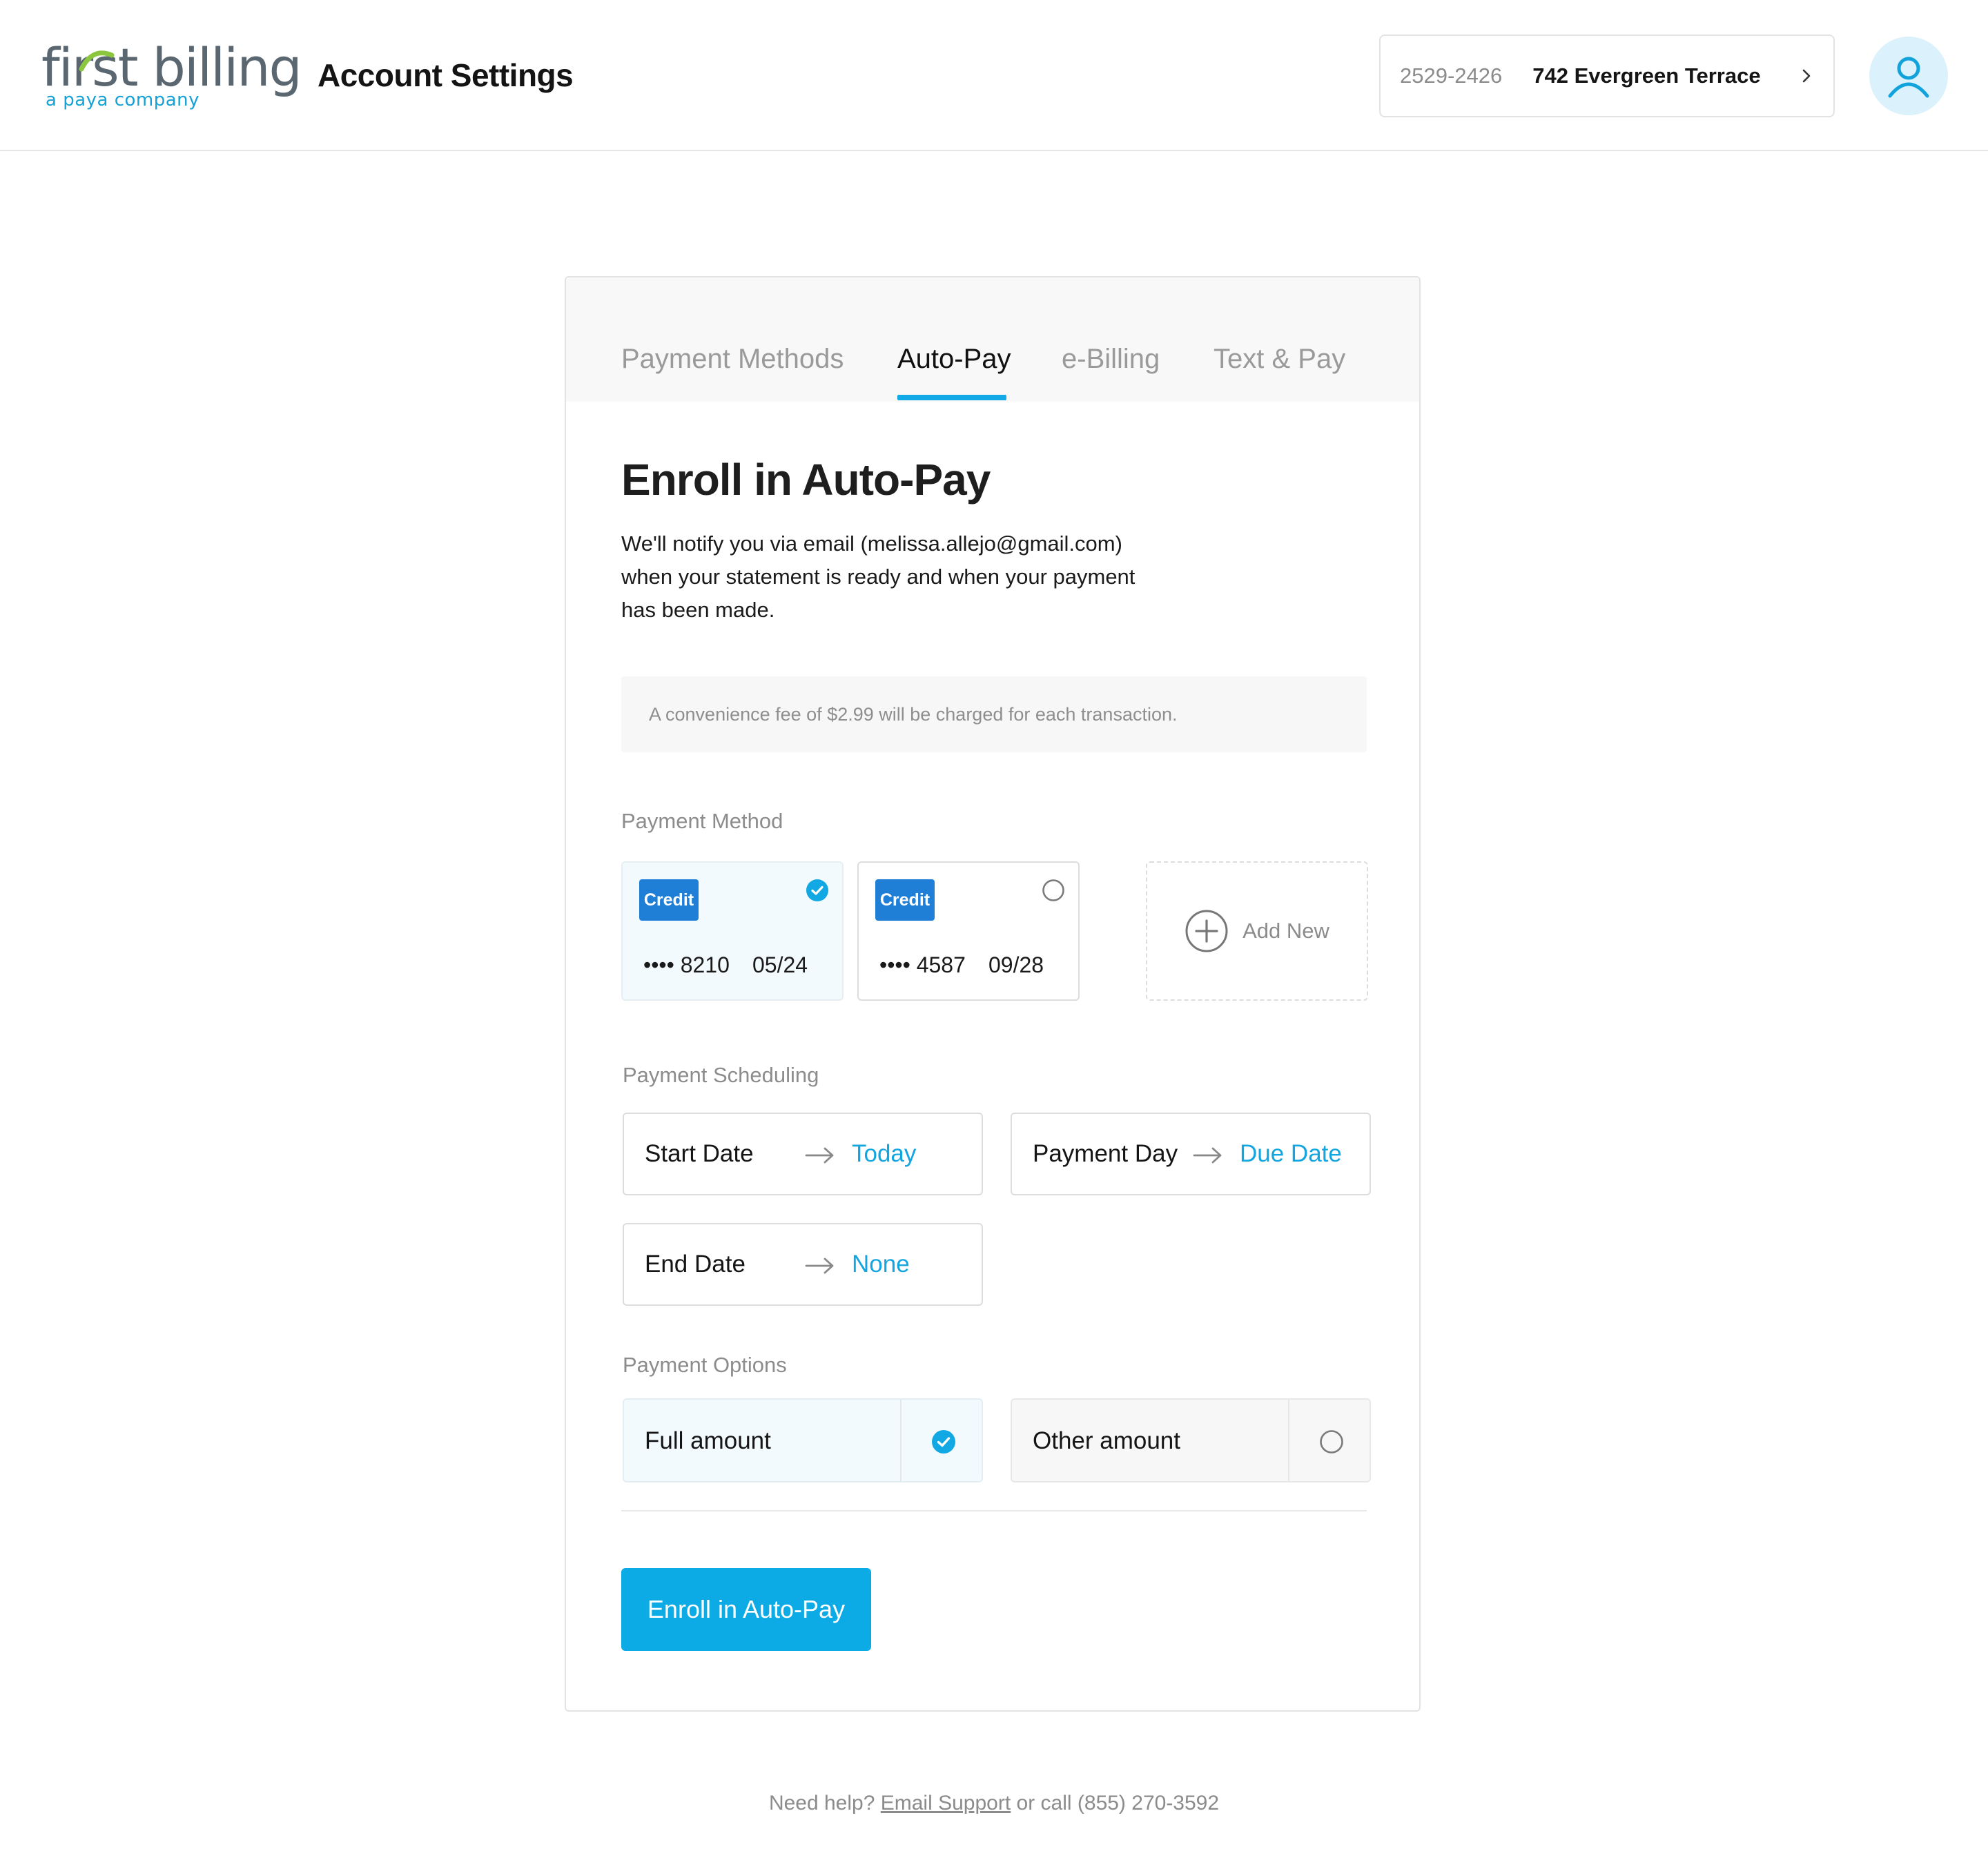 The width and height of the screenshot is (1988, 1869). Describe the element at coordinates (803, 1441) in the screenshot. I see `full-amount-option: Full amount` at that location.